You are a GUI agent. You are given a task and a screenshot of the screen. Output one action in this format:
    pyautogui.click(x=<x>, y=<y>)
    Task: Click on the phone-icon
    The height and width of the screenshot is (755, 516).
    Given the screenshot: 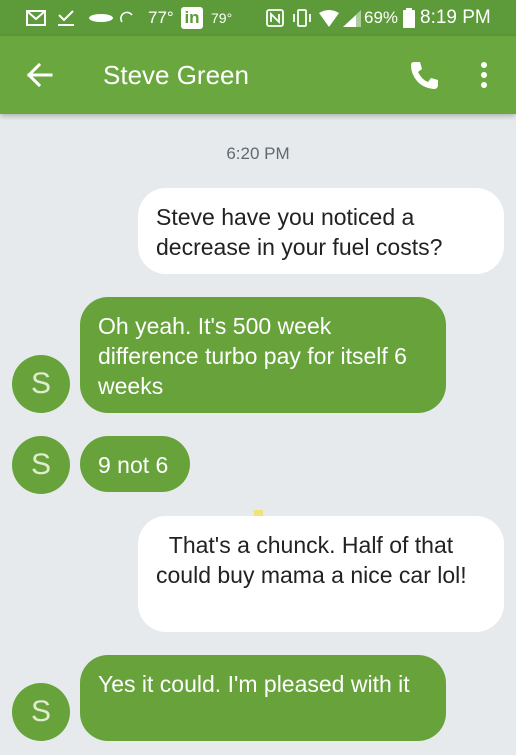 What is the action you would take?
    pyautogui.click(x=424, y=75)
    